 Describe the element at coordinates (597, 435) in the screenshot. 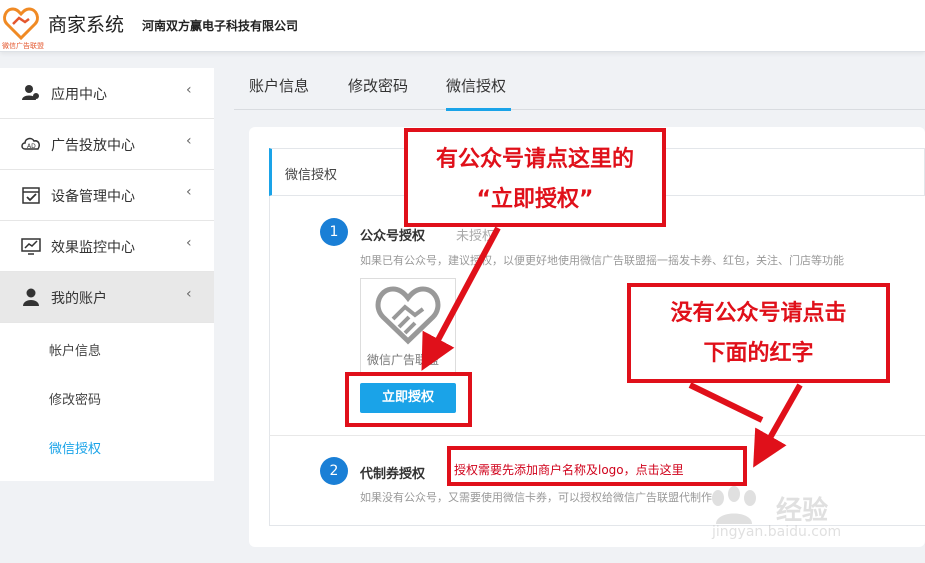

I see `section-divider` at that location.